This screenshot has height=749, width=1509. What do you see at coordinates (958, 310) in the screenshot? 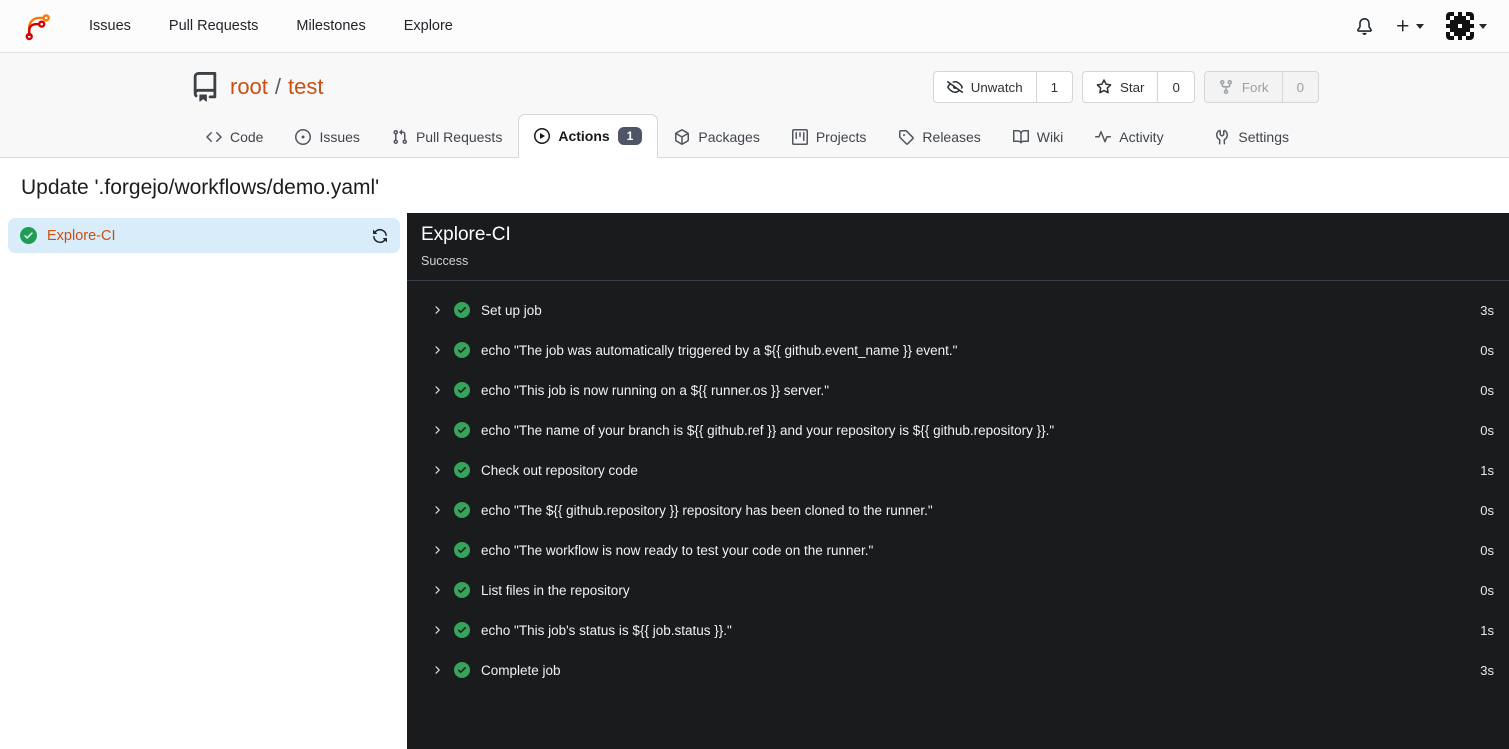
I see `job-step-row: Set up job 3s` at bounding box center [958, 310].